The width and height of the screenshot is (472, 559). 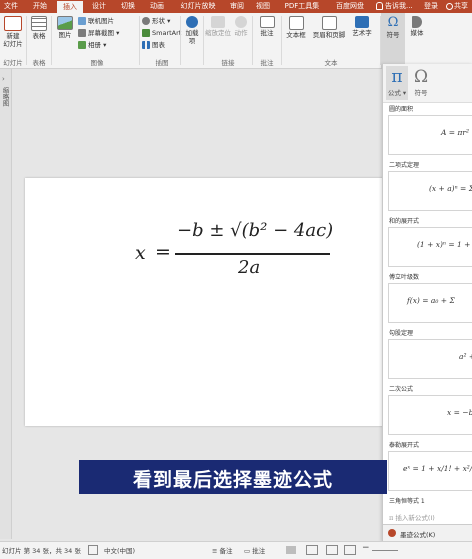 What do you see at coordinates (70, 7) in the screenshot?
I see `tab-insert: 插入` at bounding box center [70, 7].